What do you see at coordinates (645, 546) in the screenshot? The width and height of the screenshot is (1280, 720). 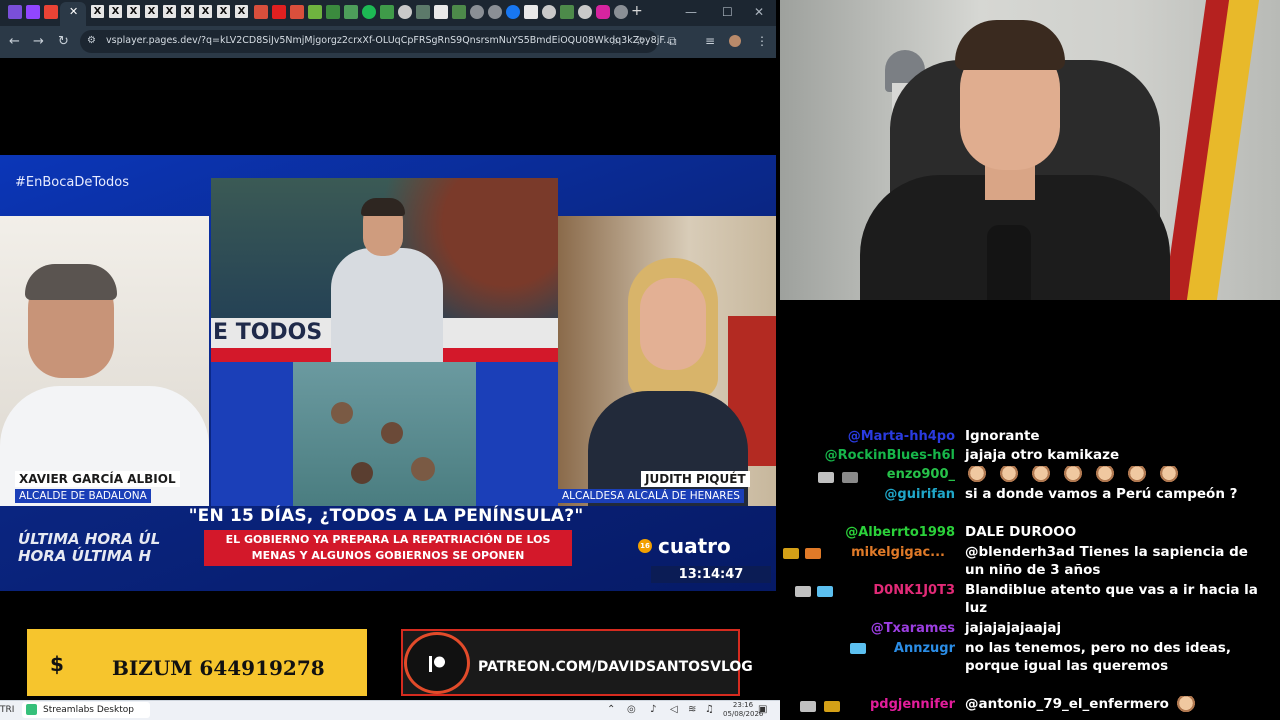 I see `age-rating-badge: 16` at bounding box center [645, 546].